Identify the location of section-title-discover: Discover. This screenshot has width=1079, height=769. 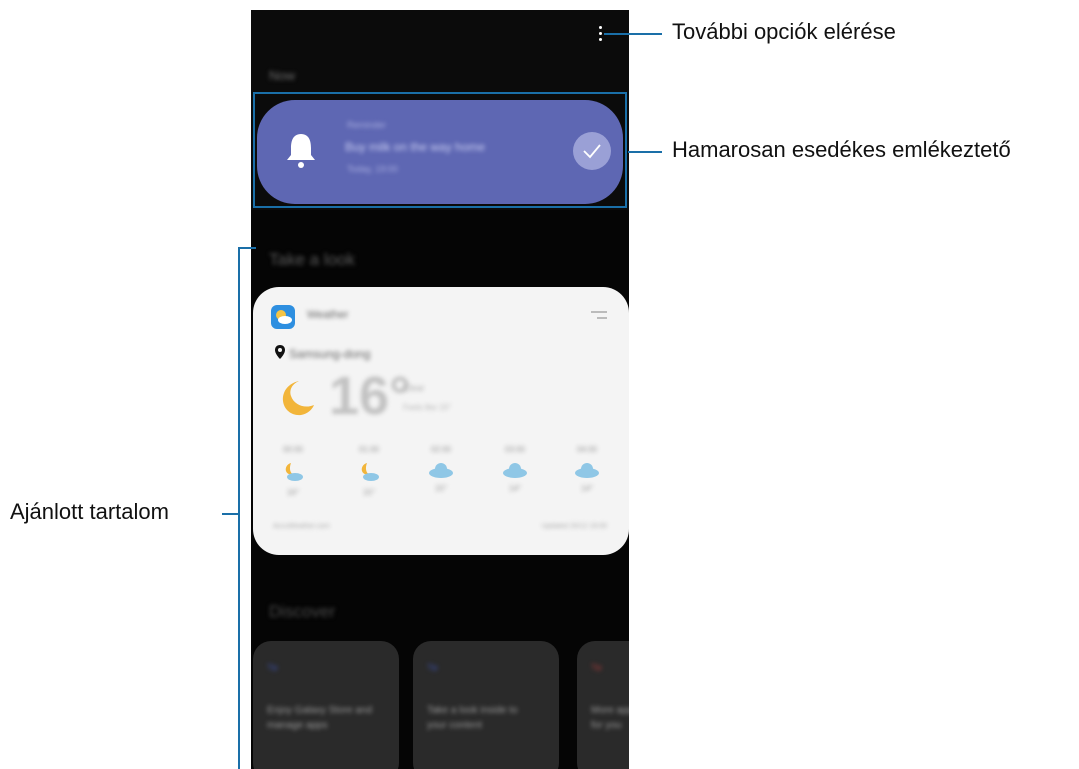
(302, 611).